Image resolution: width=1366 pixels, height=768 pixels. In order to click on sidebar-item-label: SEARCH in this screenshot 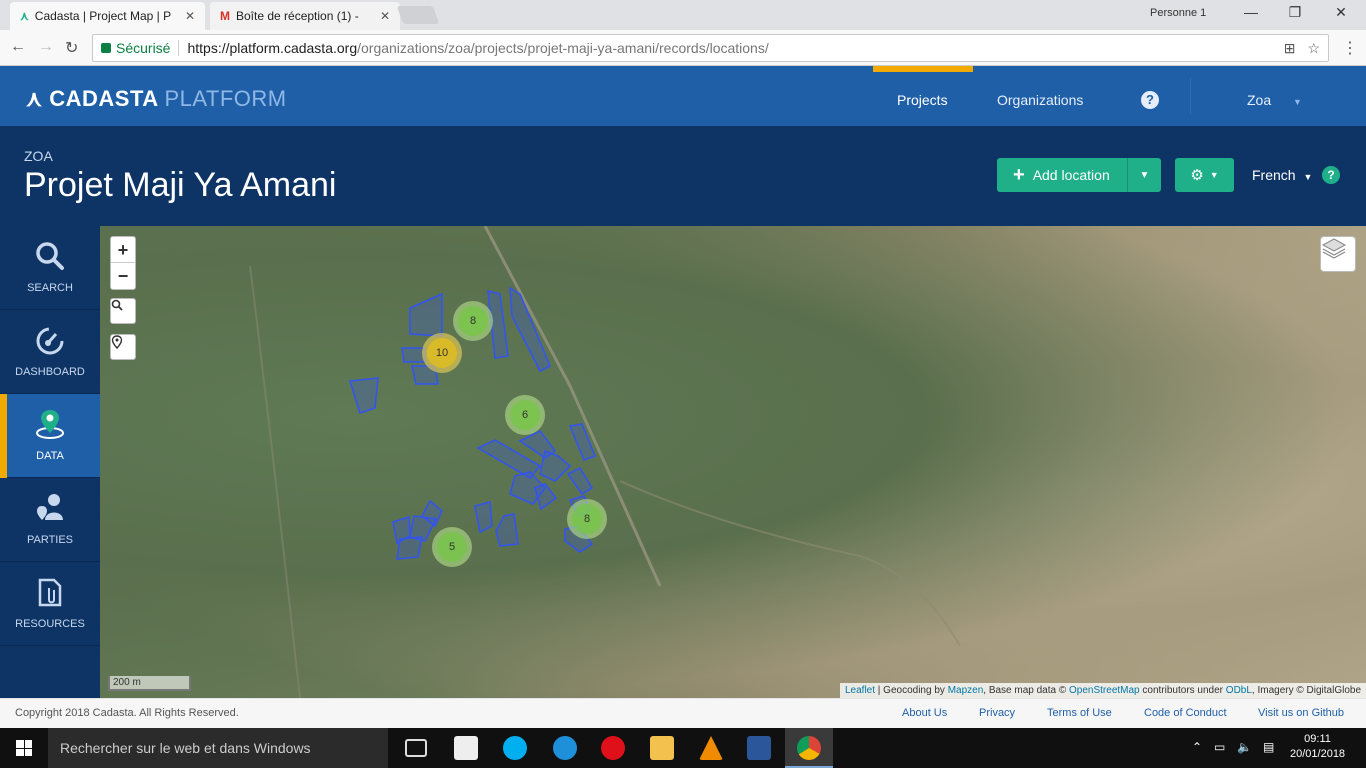, I will do `click(50, 288)`.